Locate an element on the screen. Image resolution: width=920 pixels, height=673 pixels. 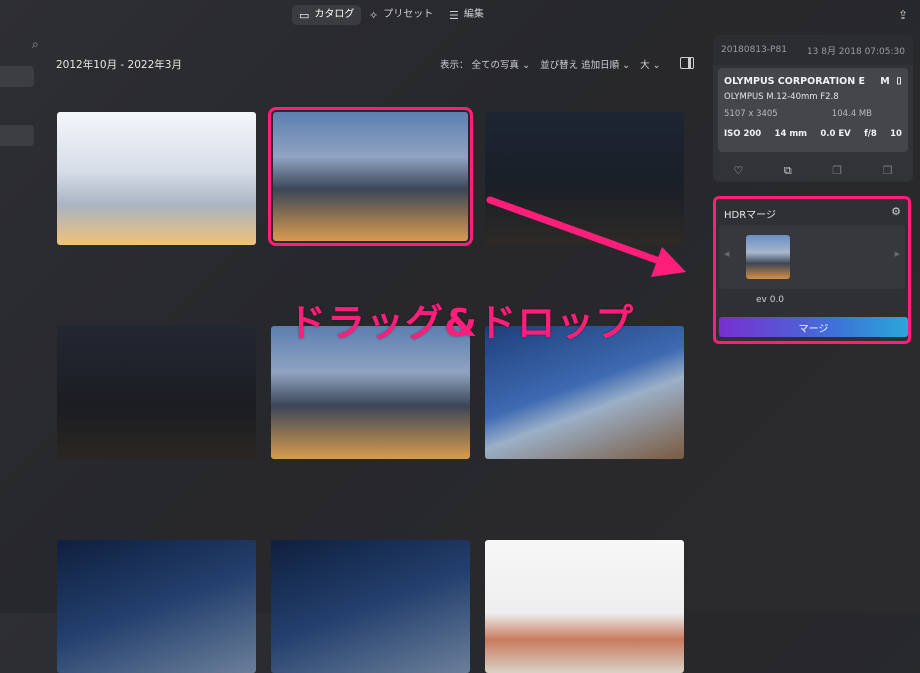
arrow-shaft is located at coordinates (576, 231).